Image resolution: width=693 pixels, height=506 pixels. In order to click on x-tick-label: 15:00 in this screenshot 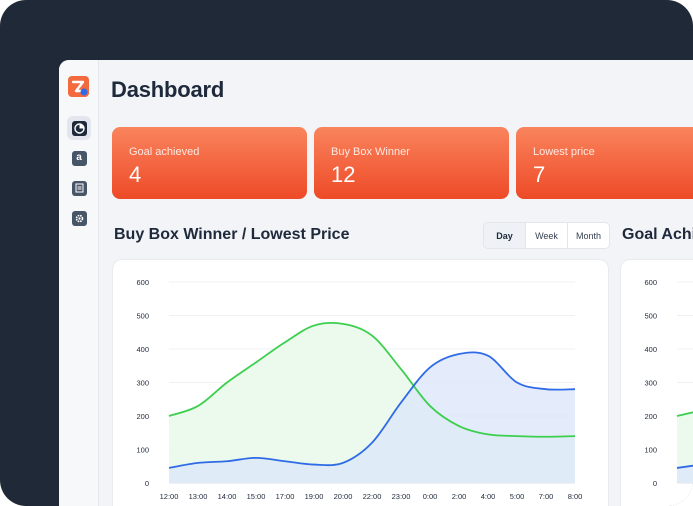, I will do `click(256, 496)`.